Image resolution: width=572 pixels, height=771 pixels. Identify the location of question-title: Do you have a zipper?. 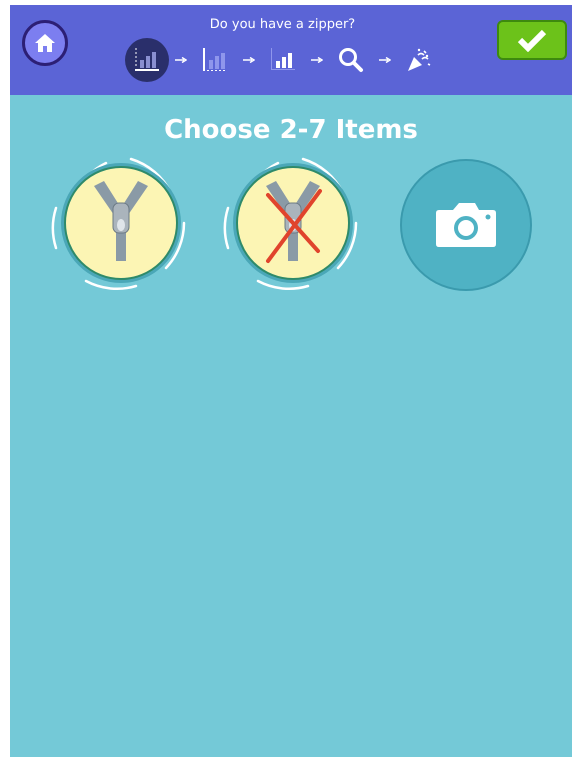
(283, 24).